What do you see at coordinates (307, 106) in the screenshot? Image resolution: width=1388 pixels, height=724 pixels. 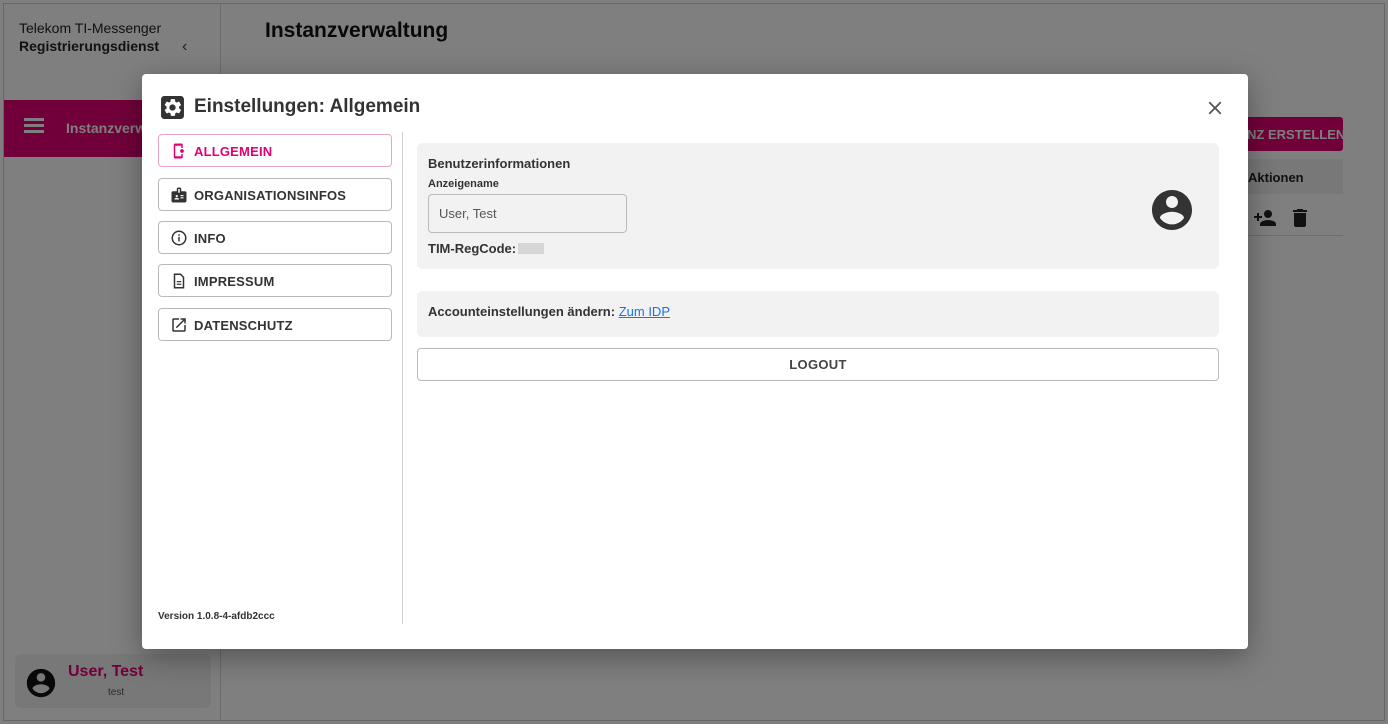 I see `dialog-title: Einstellungen: Allgemein` at bounding box center [307, 106].